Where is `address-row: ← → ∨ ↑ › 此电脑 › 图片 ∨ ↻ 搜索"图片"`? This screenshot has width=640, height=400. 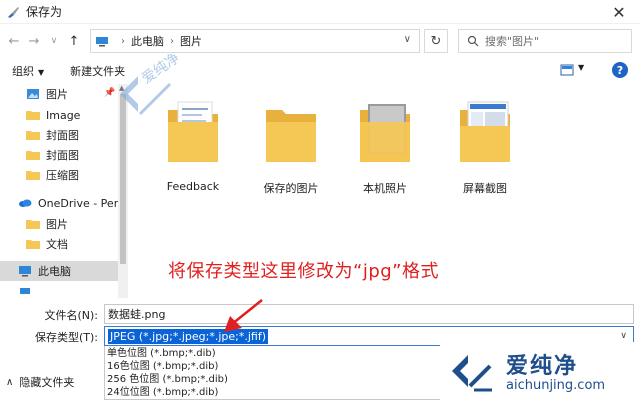 address-row: ← → ∨ ↑ › 此电脑 › 图片 ∨ ↻ 搜索"图片" is located at coordinates (320, 41).